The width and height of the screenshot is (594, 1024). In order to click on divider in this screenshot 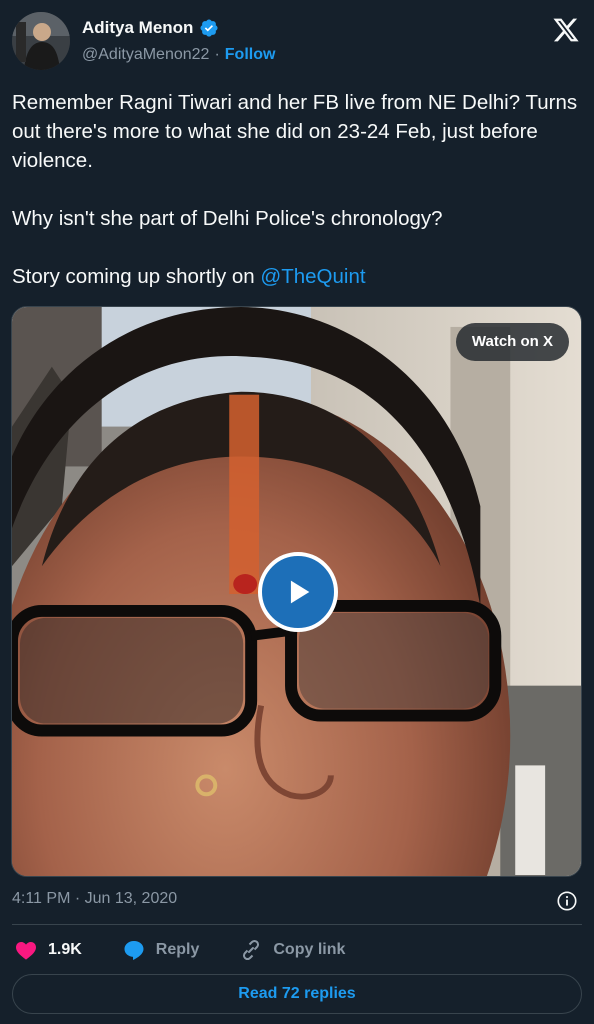, I will do `click(297, 924)`.